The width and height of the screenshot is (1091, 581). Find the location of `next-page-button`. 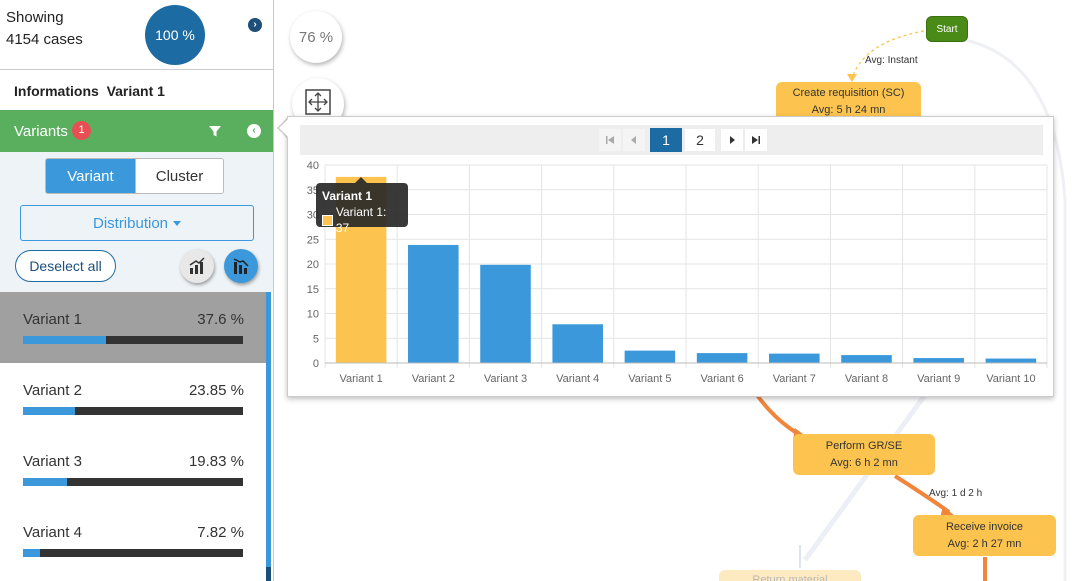

next-page-button is located at coordinates (732, 140).